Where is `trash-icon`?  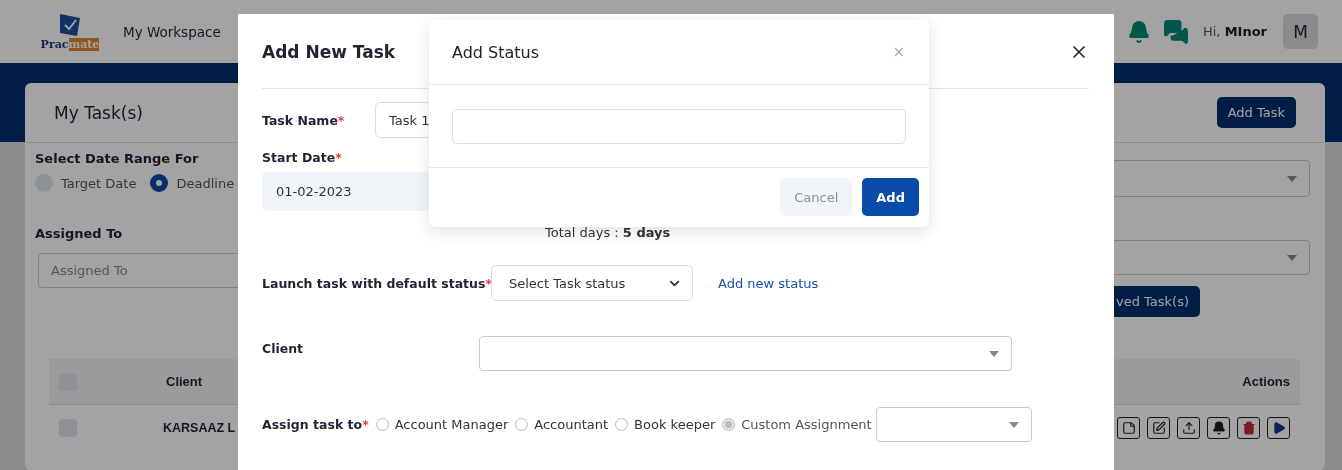
trash-icon is located at coordinates (1248, 428).